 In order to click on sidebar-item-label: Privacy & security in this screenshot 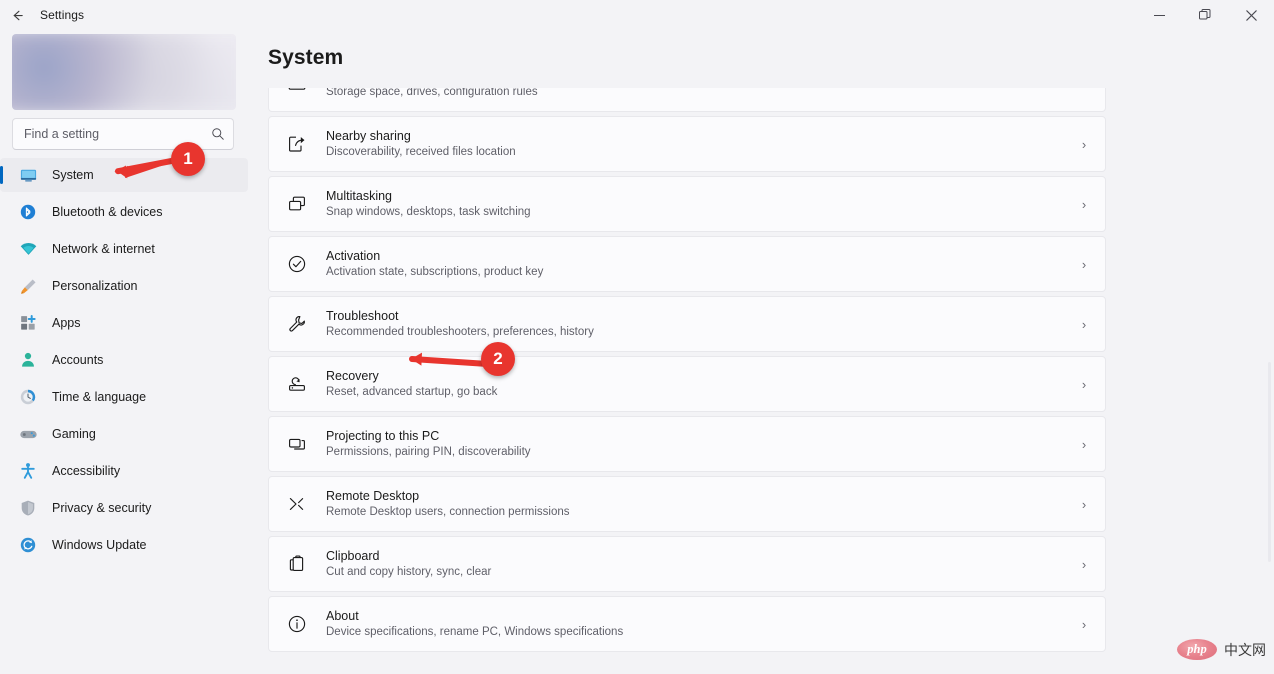, I will do `click(102, 508)`.